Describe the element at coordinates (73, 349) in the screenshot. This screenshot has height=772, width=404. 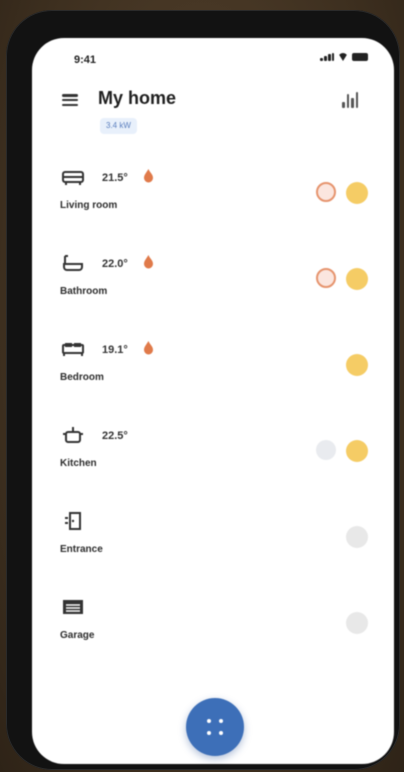
I see `bed-icon` at that location.